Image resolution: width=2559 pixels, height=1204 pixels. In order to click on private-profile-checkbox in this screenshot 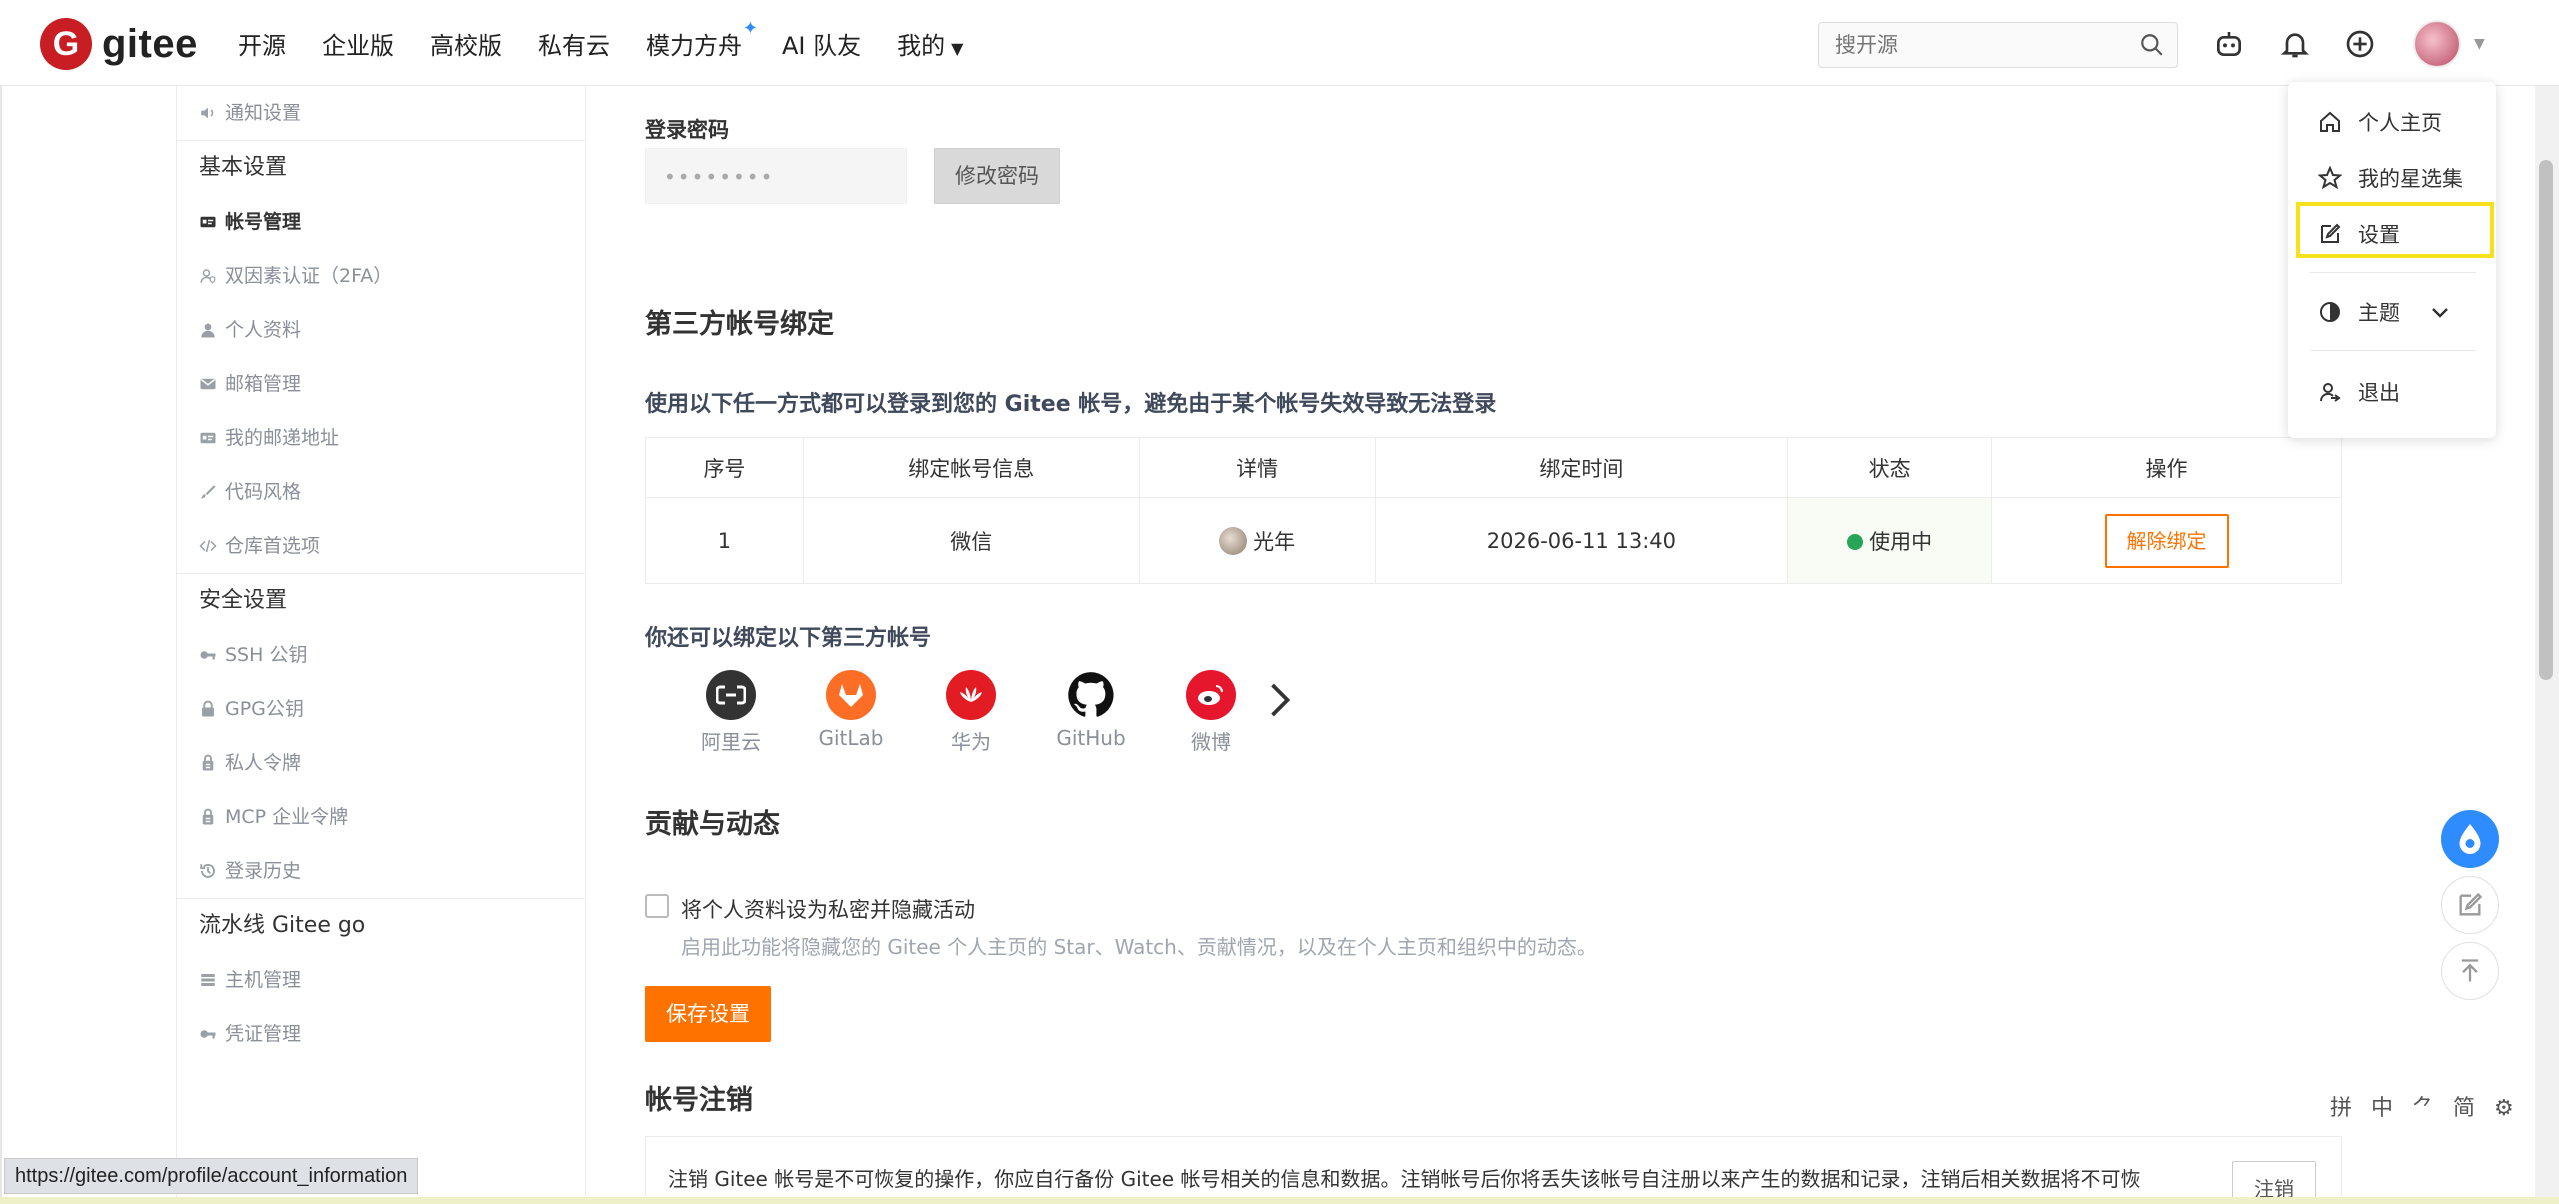, I will do `click(657, 906)`.